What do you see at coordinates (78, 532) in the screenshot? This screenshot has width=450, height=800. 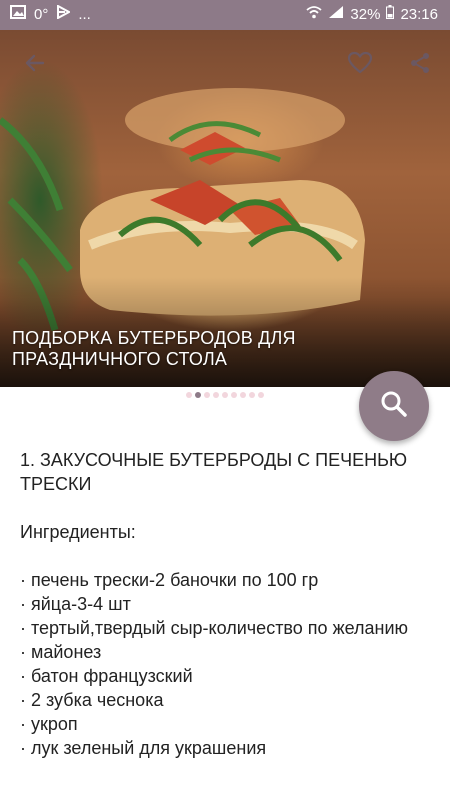 I see `ingredients-label: Ингредиенты:` at bounding box center [78, 532].